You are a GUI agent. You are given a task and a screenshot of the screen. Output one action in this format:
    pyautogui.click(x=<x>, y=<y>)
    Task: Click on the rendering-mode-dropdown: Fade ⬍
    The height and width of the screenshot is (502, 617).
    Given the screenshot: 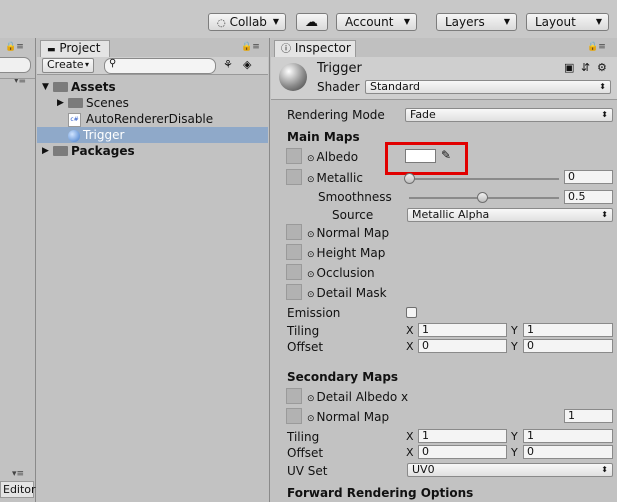 What is the action you would take?
    pyautogui.click(x=509, y=115)
    